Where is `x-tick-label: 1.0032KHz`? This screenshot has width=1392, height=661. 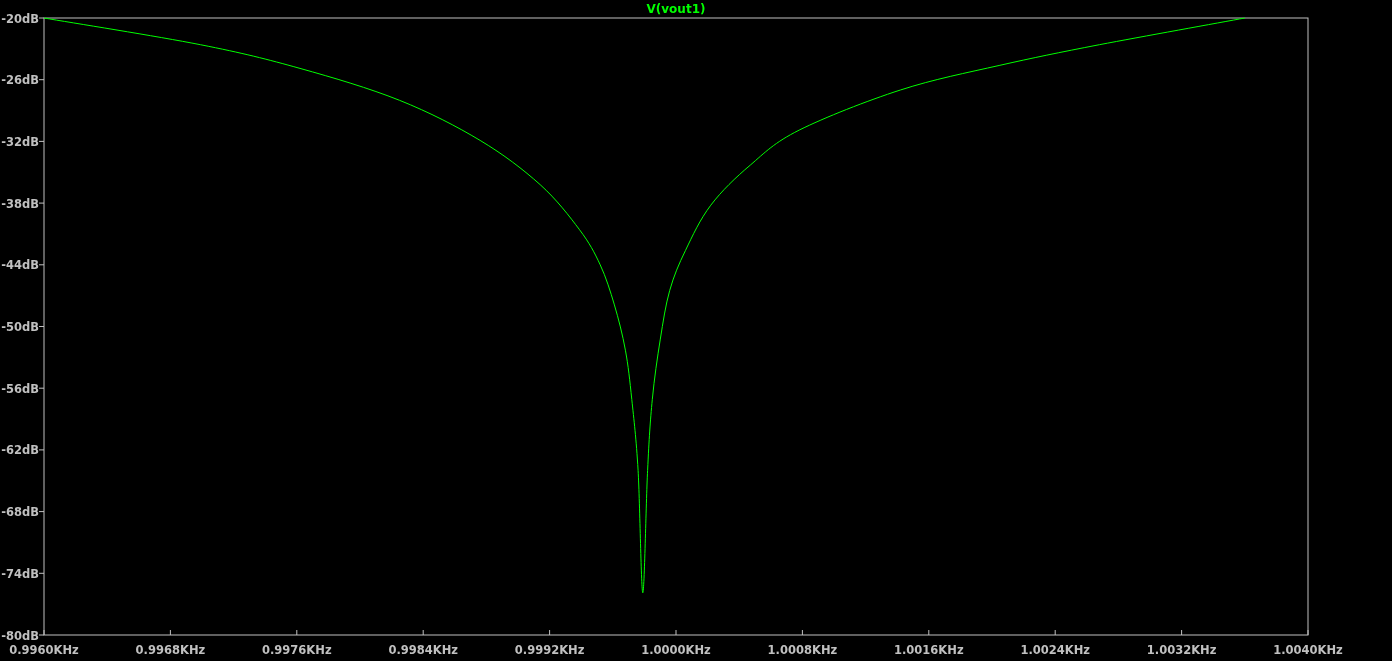 x-tick-label: 1.0032KHz is located at coordinates (1181, 650).